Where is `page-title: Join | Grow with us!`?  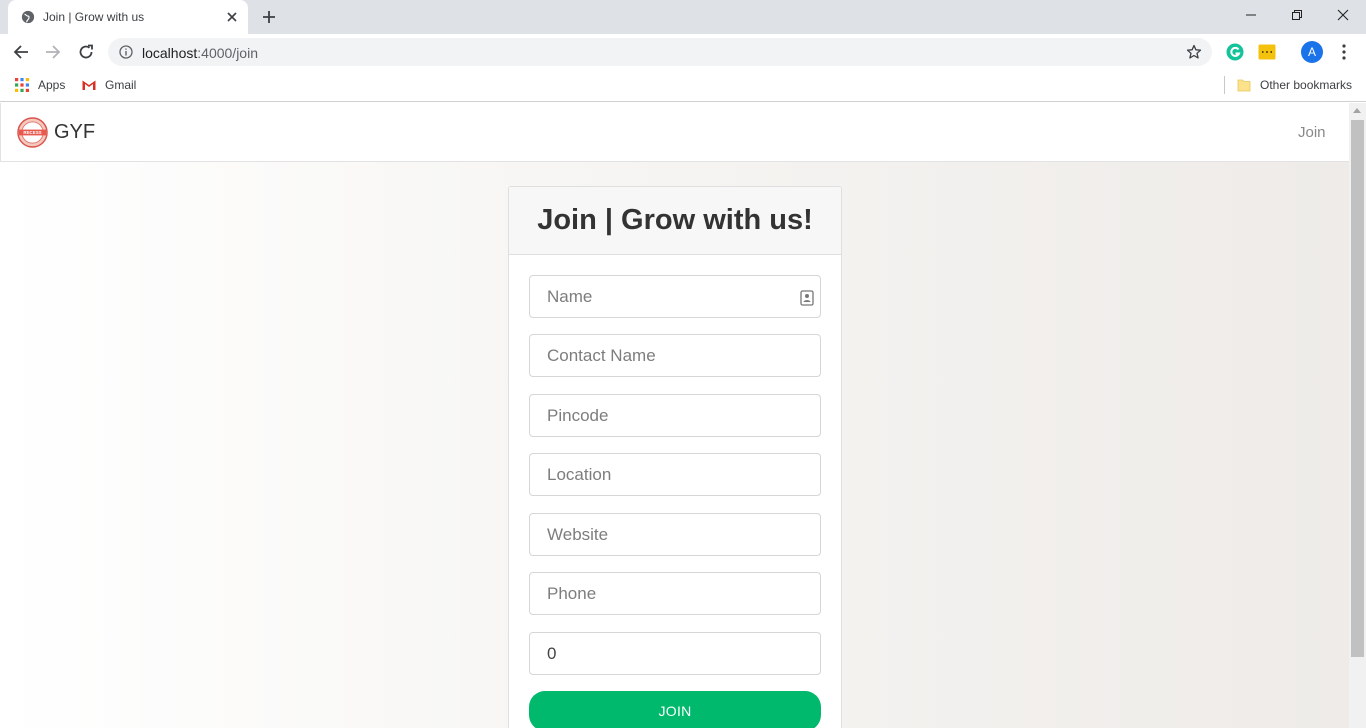
page-title: Join | Grow with us! is located at coordinates (675, 220).